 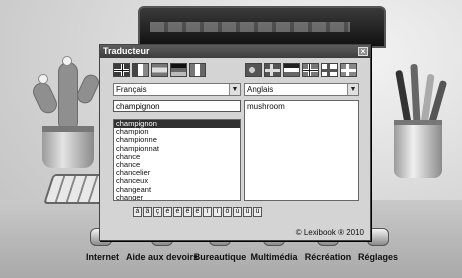 I want to click on copyright-text: © Lexibook ® 2010, so click(x=329, y=232).